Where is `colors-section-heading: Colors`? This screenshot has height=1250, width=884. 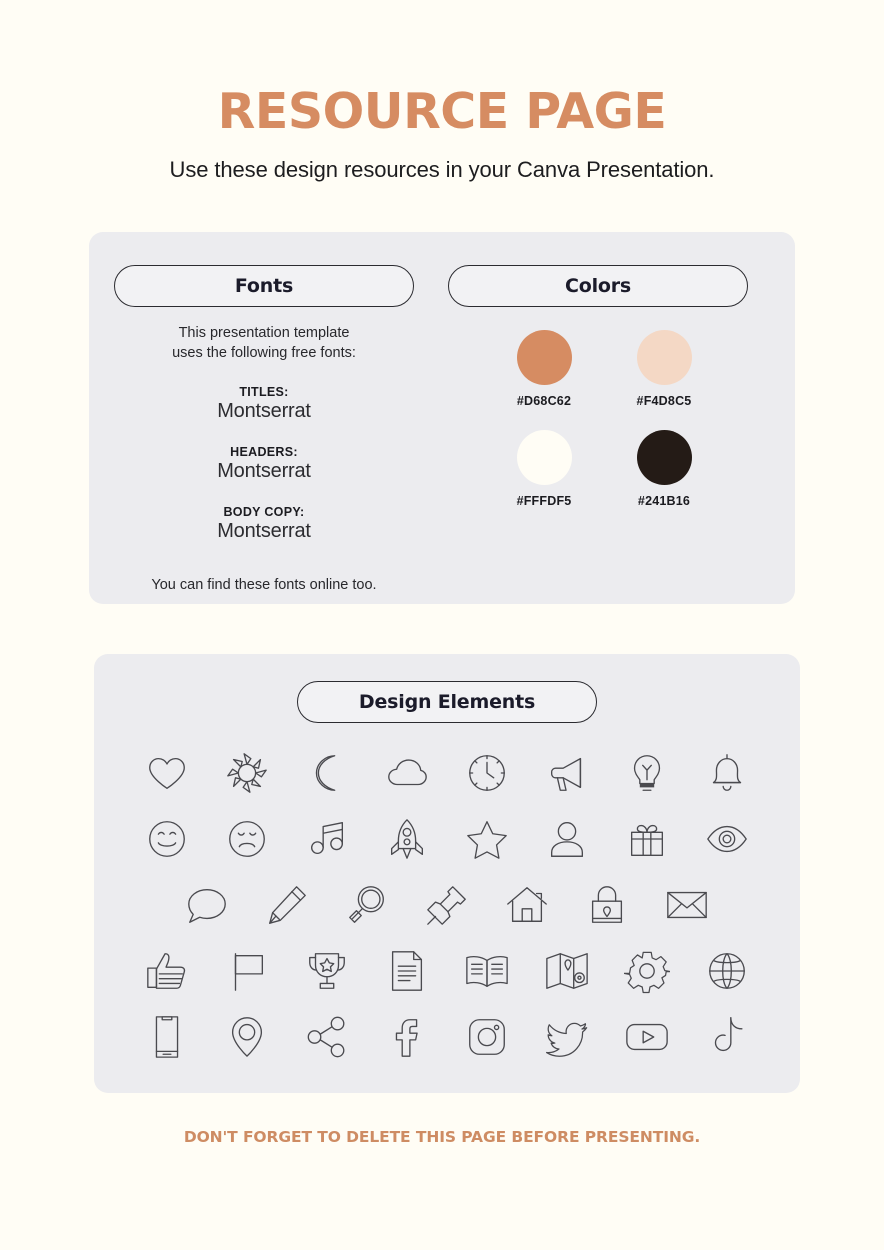 colors-section-heading: Colors is located at coordinates (598, 286).